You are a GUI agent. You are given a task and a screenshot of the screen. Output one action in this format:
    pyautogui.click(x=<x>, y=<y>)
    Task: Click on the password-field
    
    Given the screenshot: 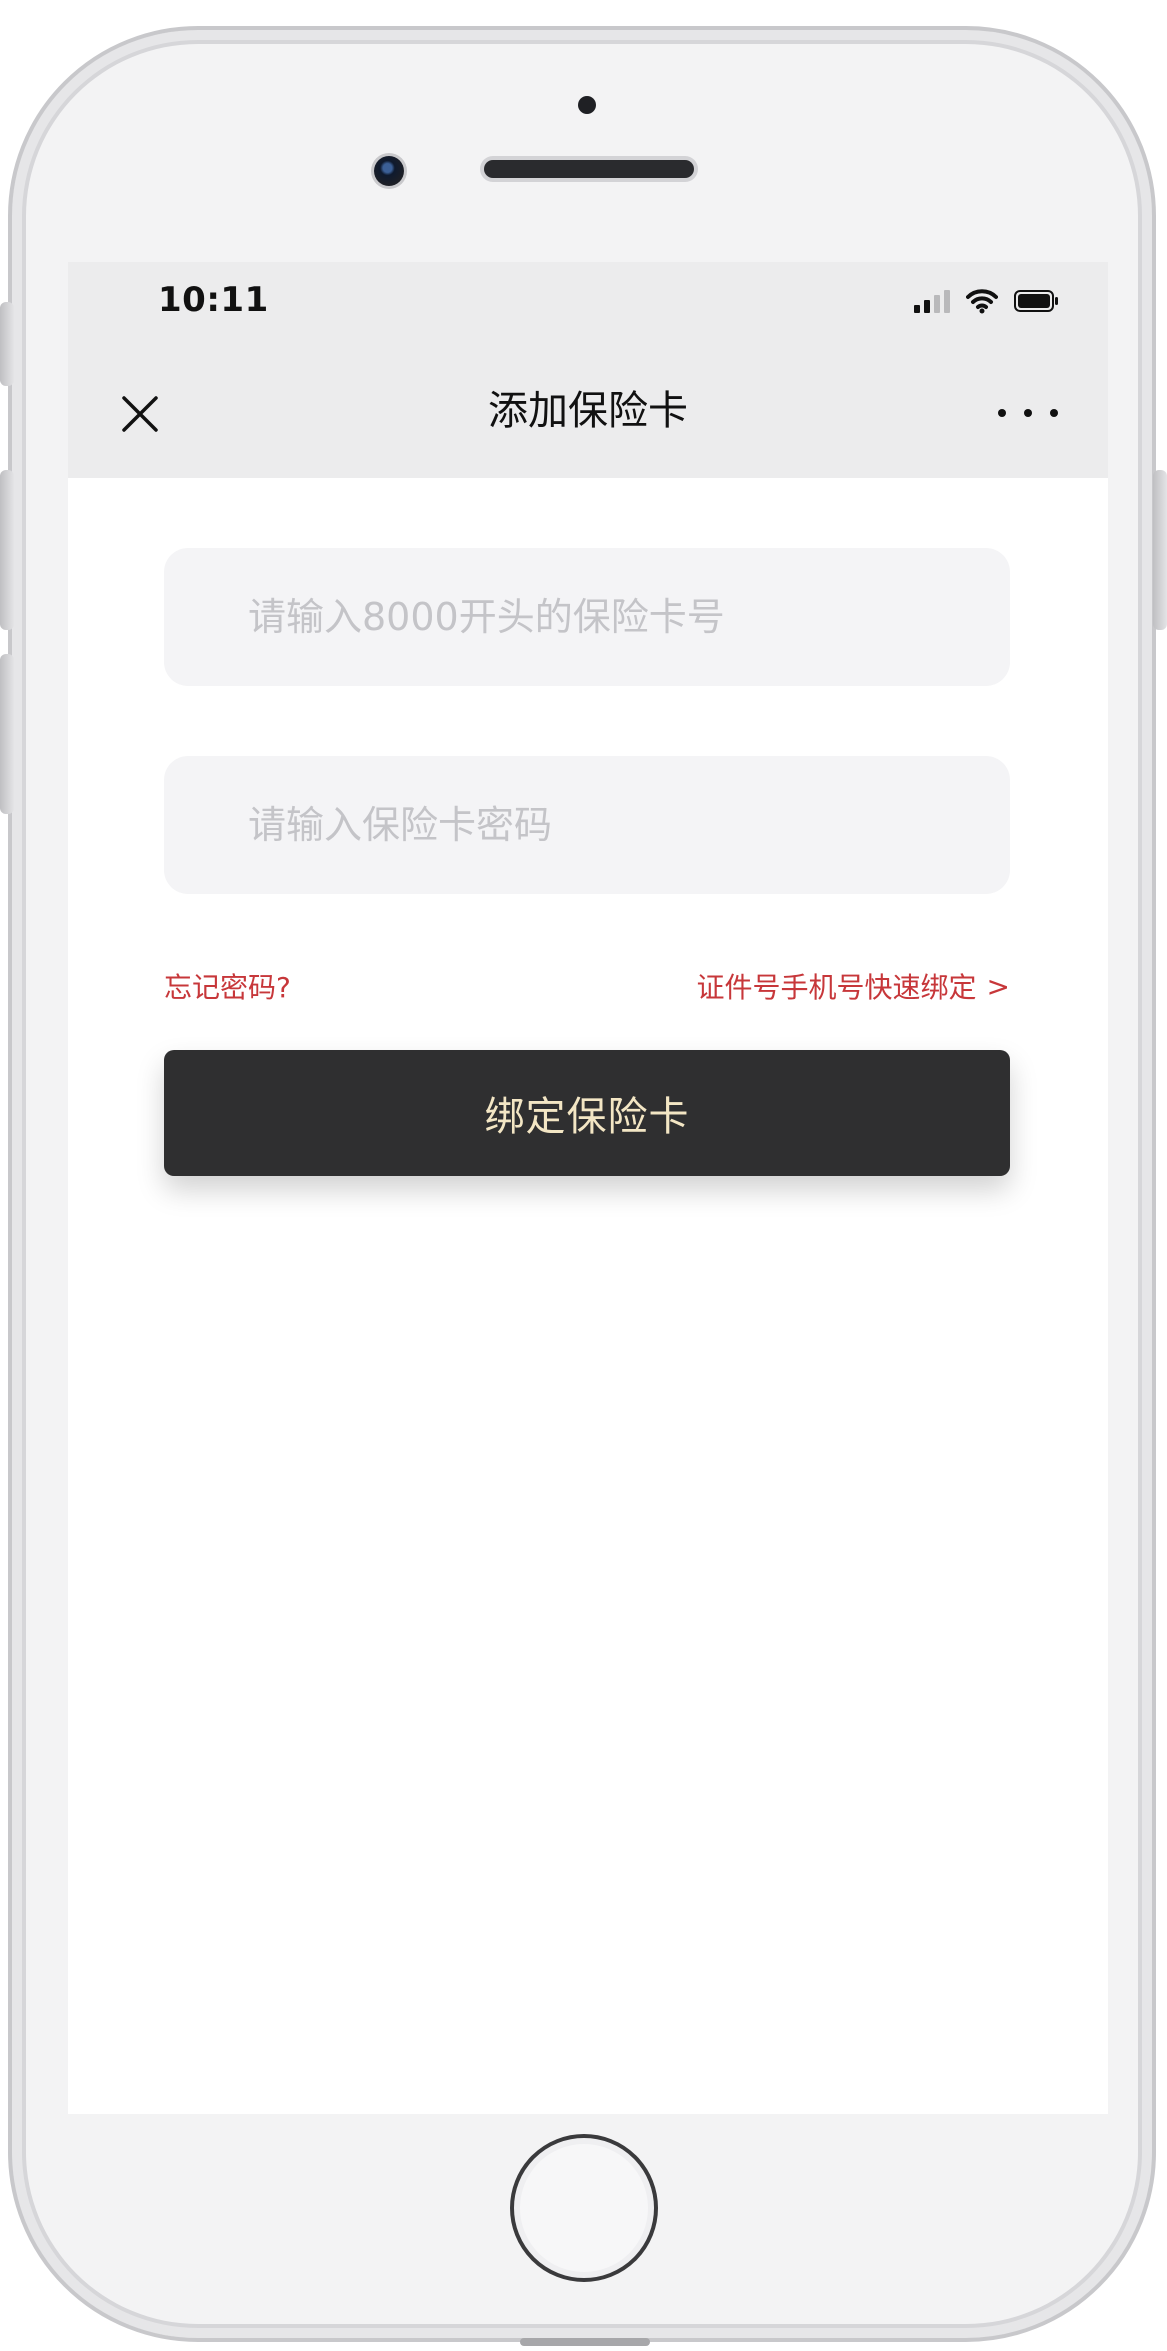 What is the action you would take?
    pyautogui.click(x=587, y=825)
    